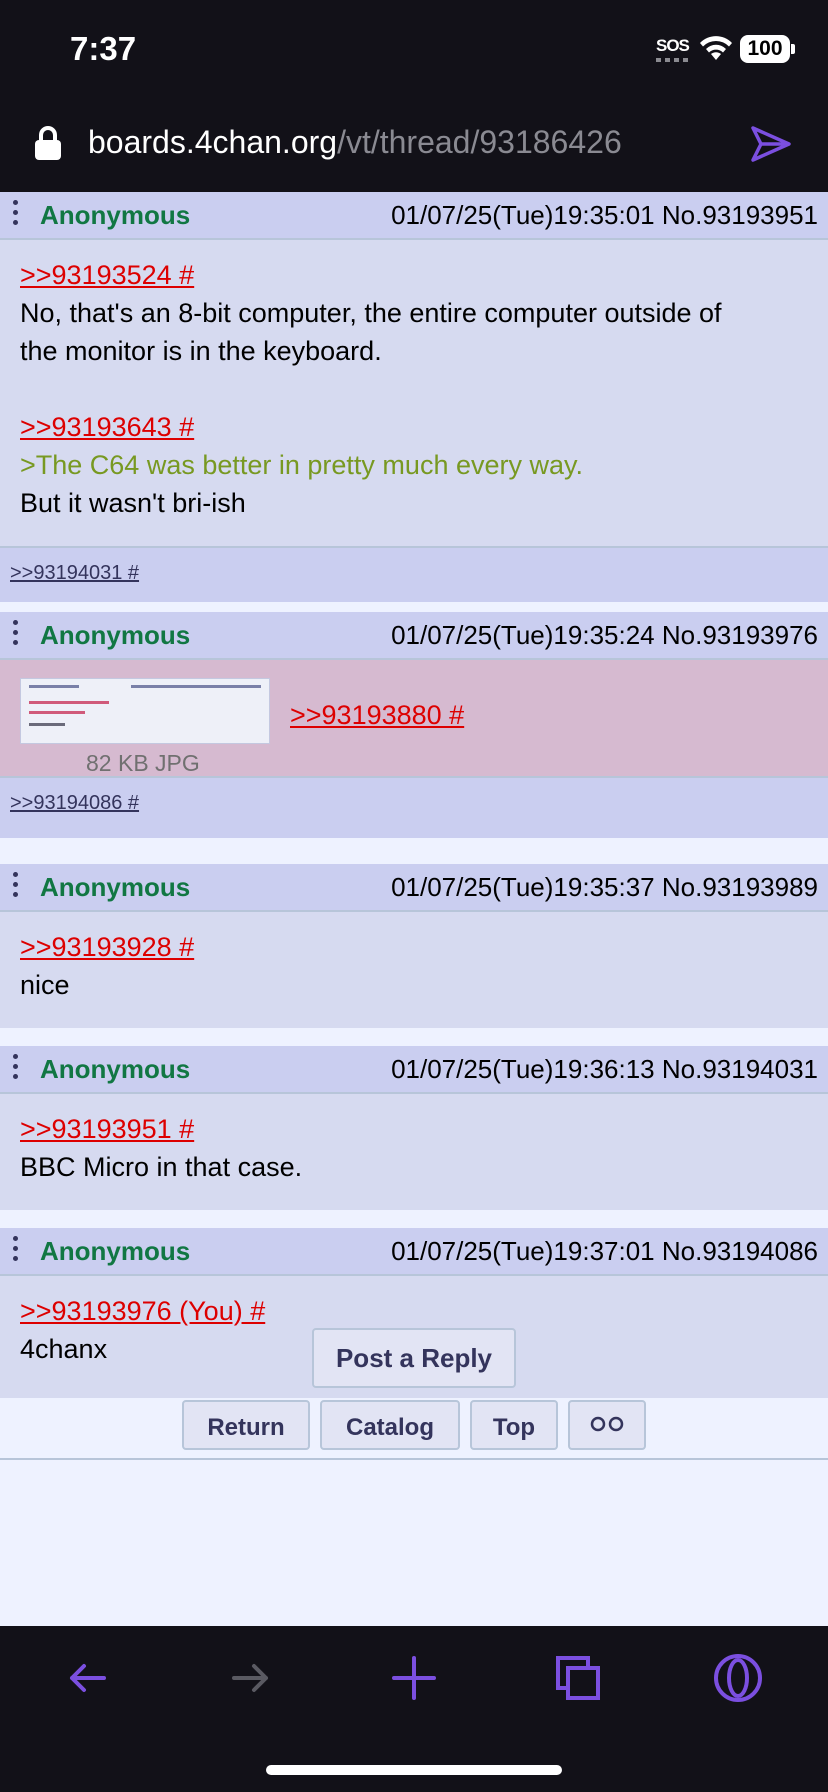 This screenshot has width=828, height=1792. Describe the element at coordinates (793, 49) in the screenshot. I see `battery-tip` at that location.